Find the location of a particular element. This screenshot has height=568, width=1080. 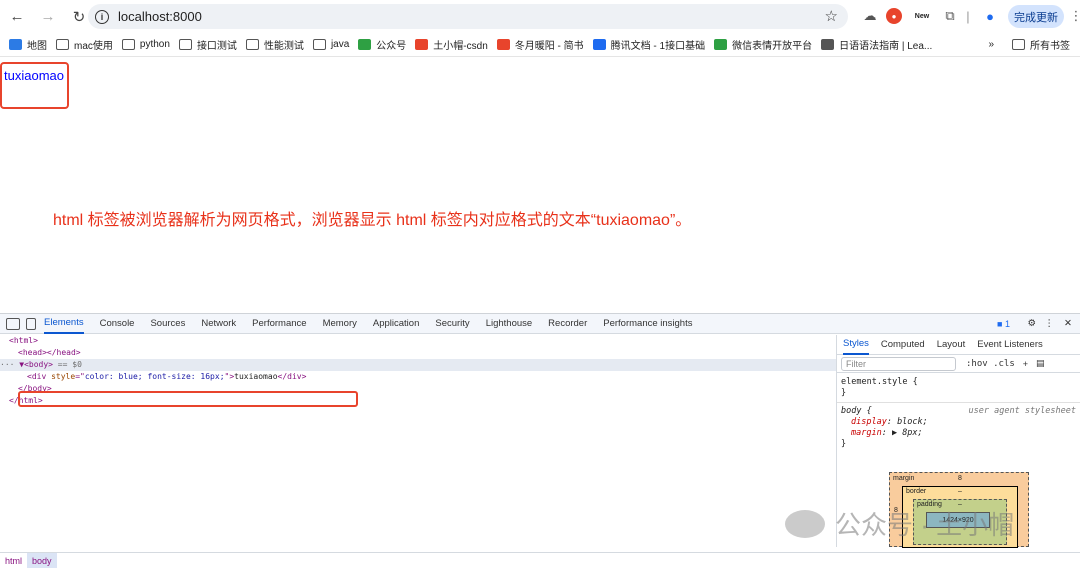

body-selector: body { is located at coordinates (856, 411).